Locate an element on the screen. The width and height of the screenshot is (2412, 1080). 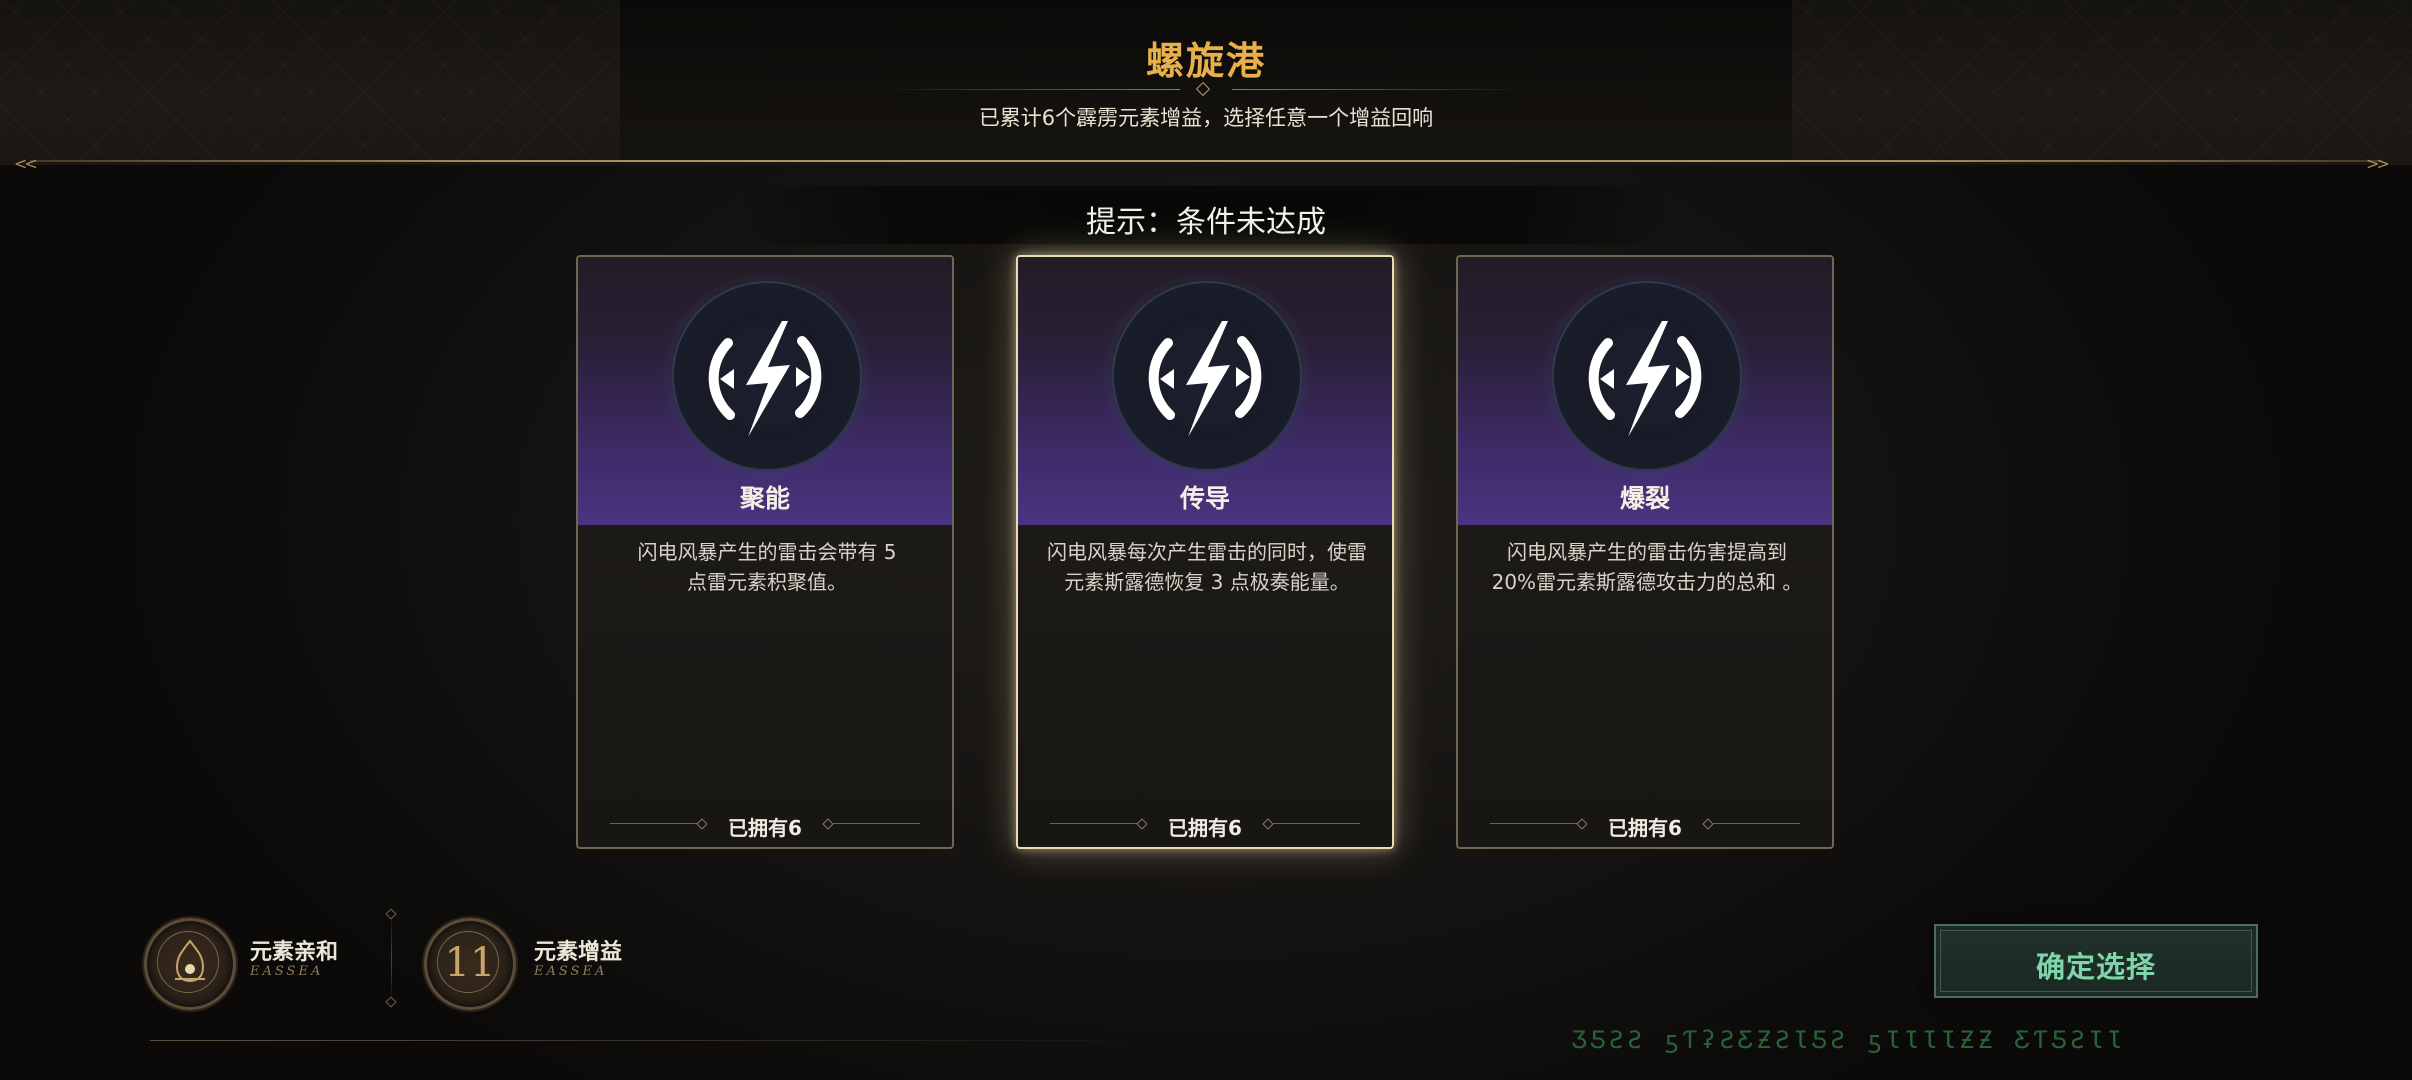
card-description-line: 20%雷元素斯露德攻击力的总和 。 is located at coordinates (1647, 582).